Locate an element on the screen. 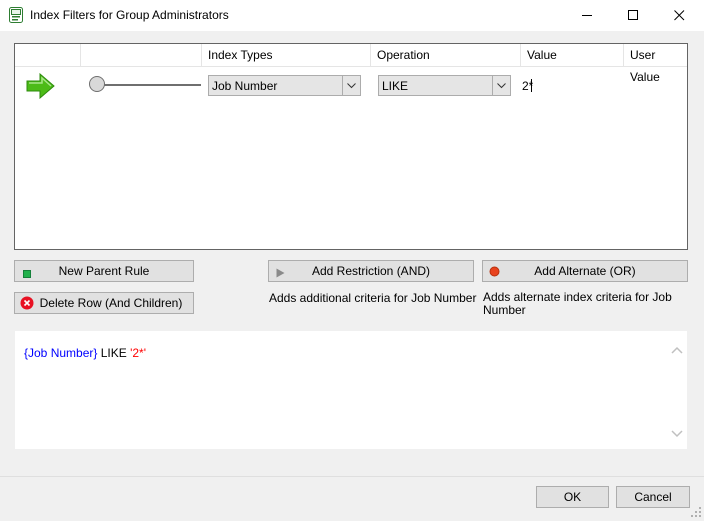 The width and height of the screenshot is (704, 521). scroll-down-icon is located at coordinates (677, 434).